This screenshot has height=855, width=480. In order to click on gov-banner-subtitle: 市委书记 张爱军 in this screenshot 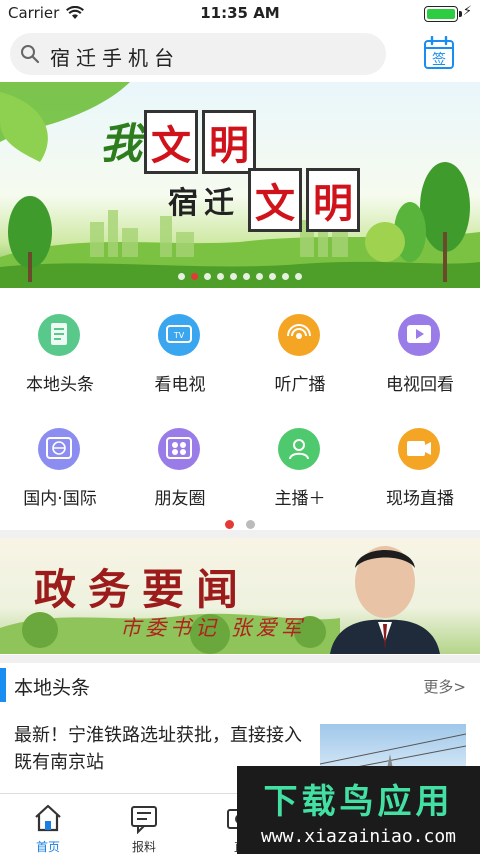, I will do `click(213, 628)`.